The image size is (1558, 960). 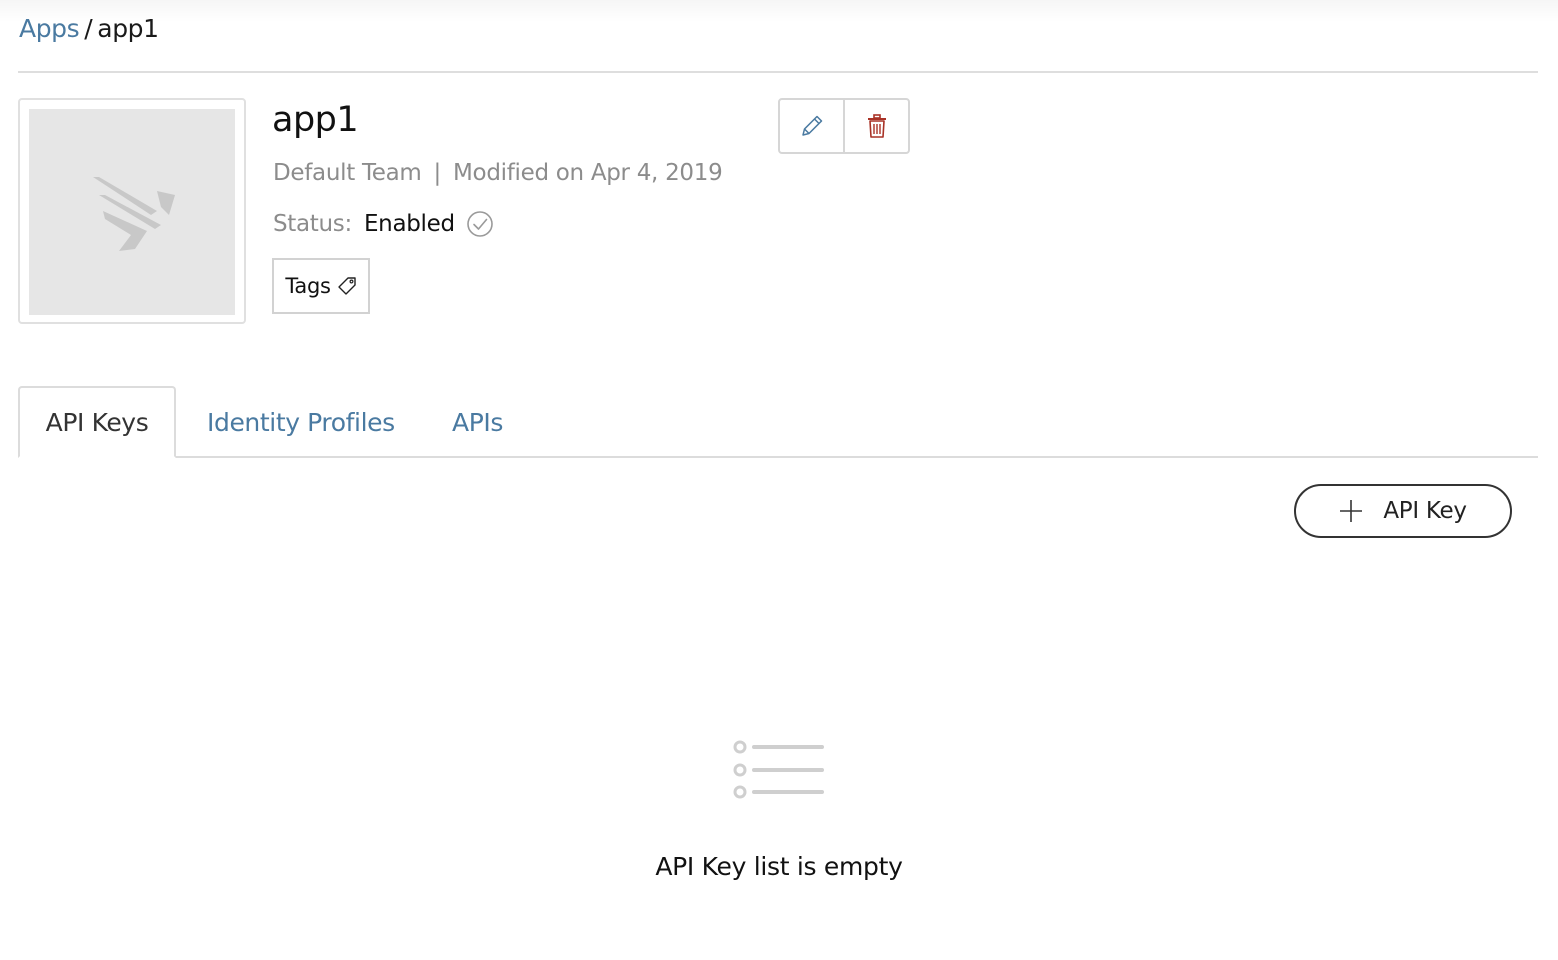 I want to click on tags-label: Tags, so click(x=308, y=286).